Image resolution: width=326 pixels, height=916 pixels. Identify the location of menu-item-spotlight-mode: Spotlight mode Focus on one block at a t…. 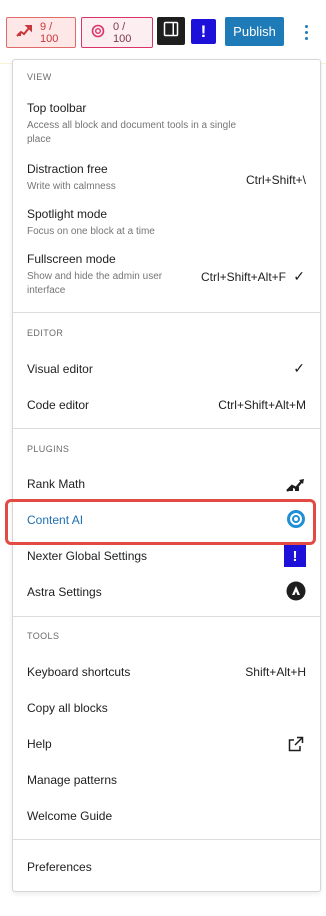
(166, 222).